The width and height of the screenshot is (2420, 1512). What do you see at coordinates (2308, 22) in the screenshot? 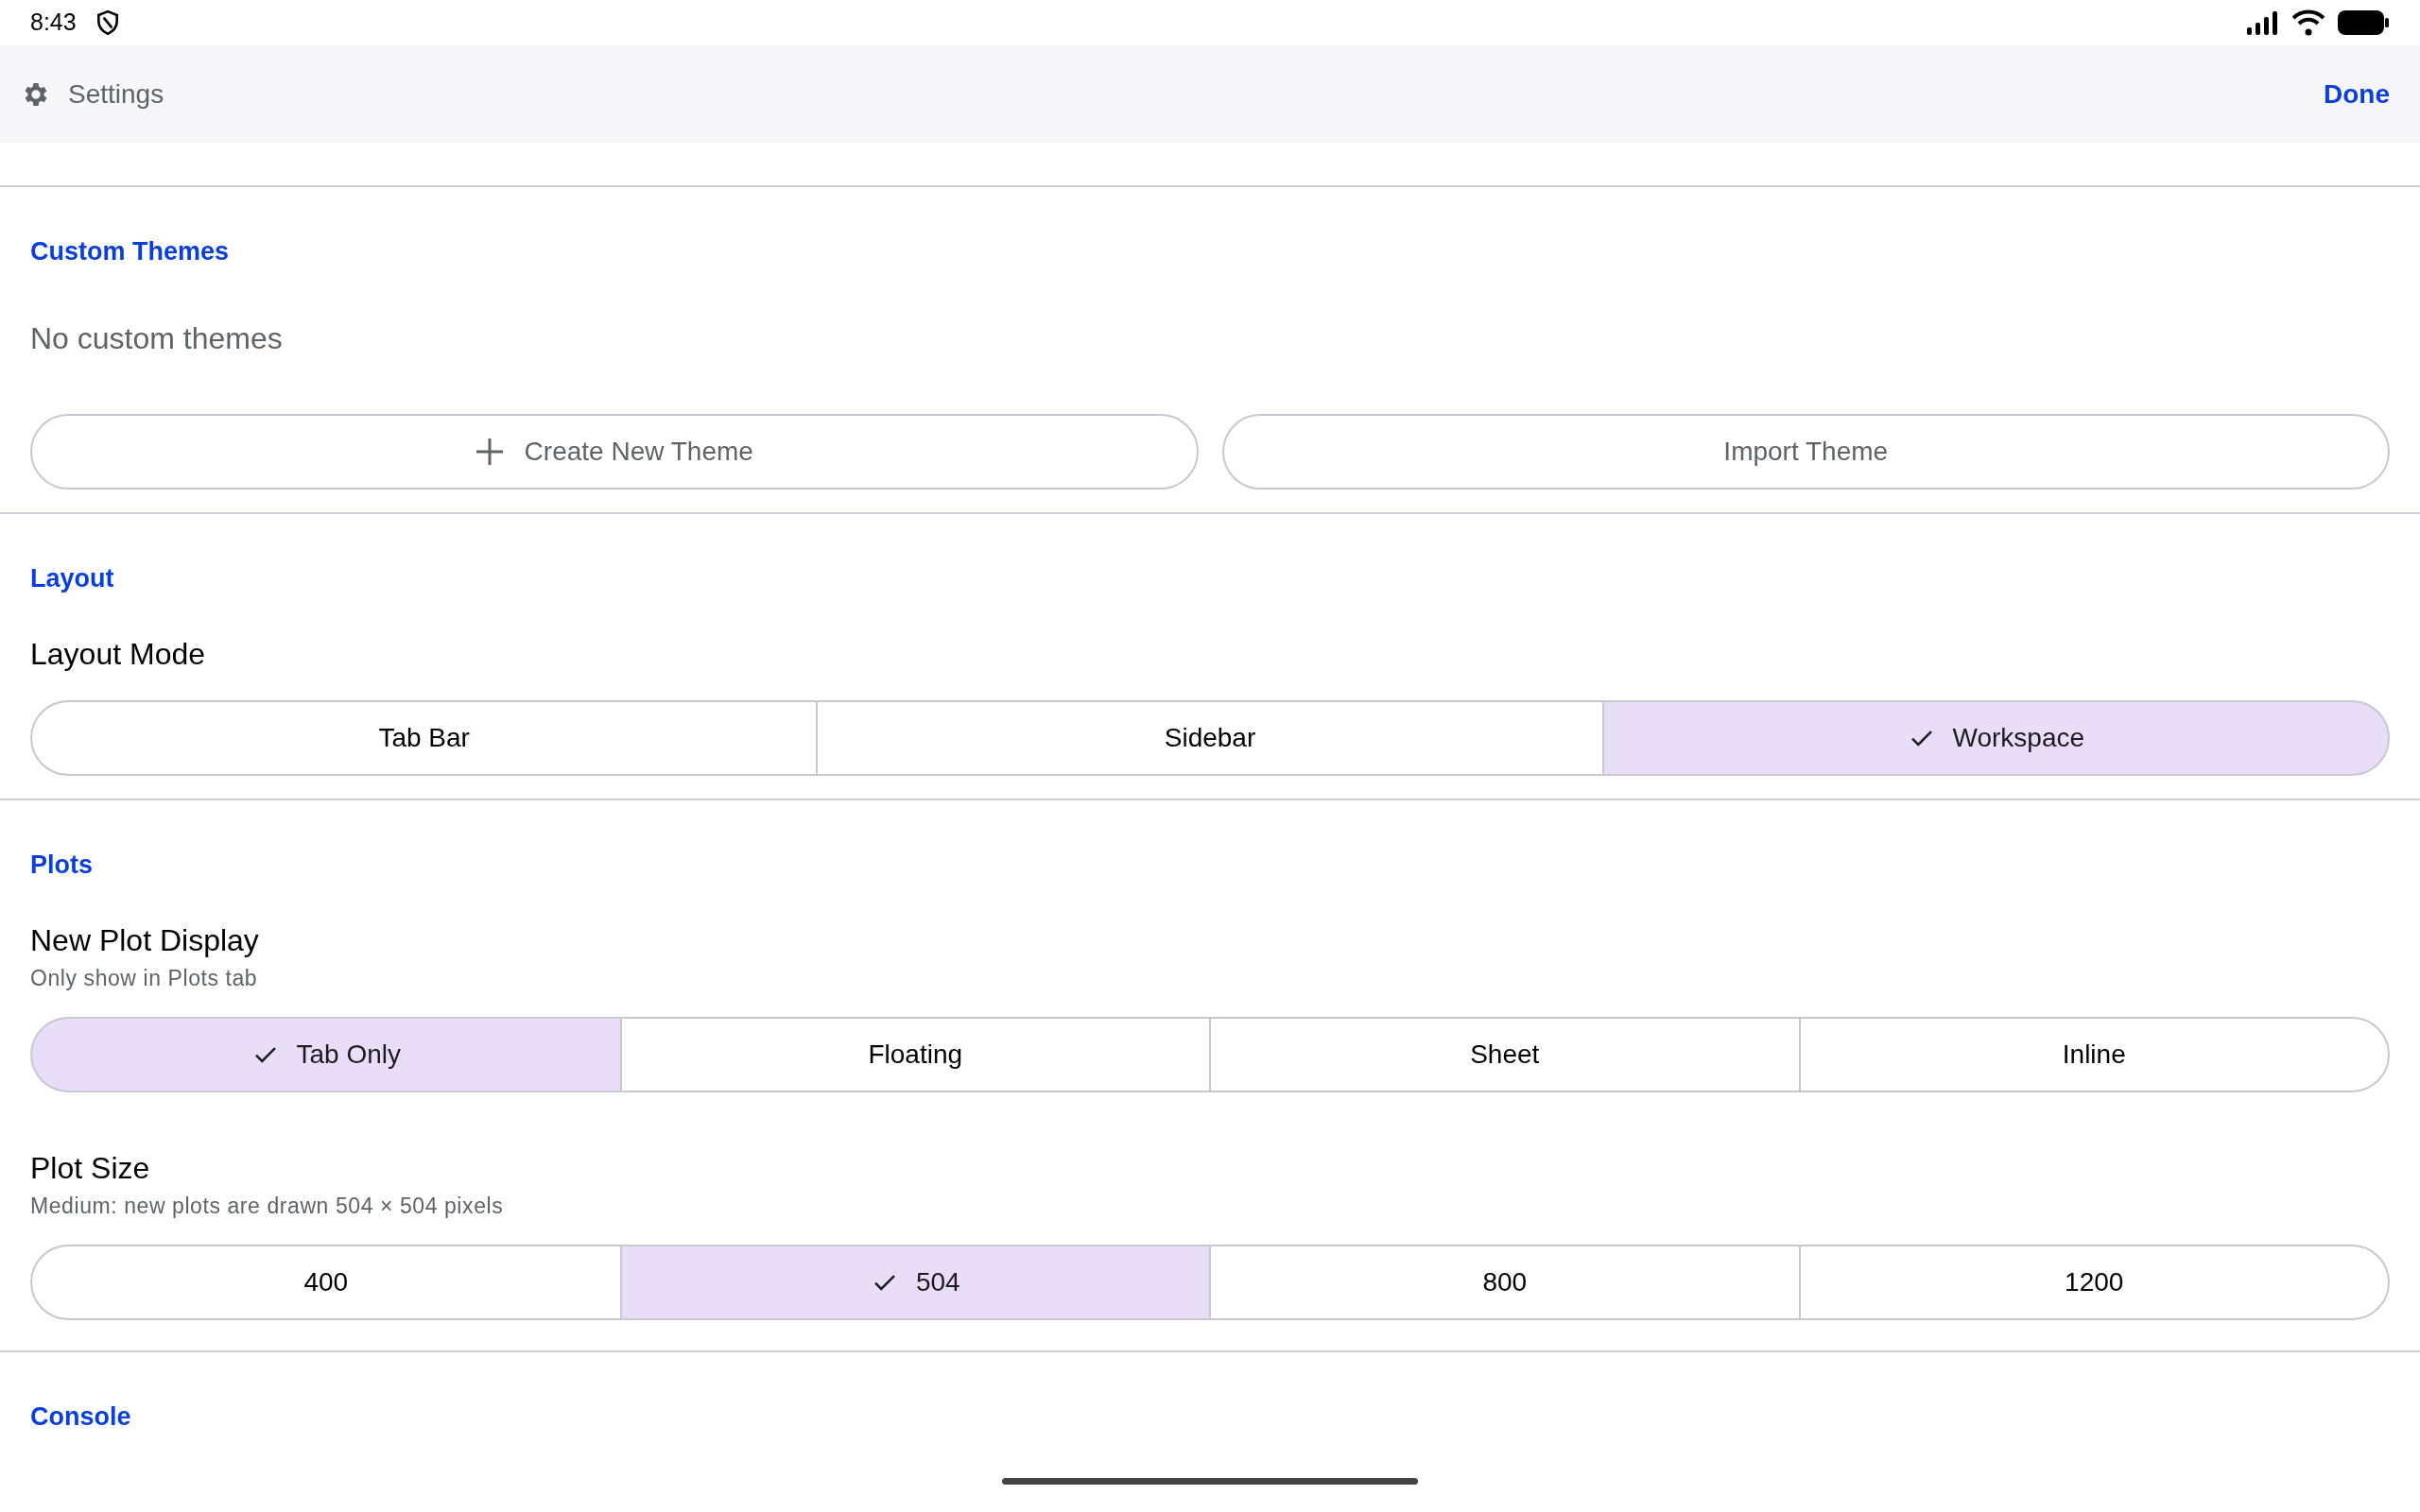
I see `wifi-icon` at bounding box center [2308, 22].